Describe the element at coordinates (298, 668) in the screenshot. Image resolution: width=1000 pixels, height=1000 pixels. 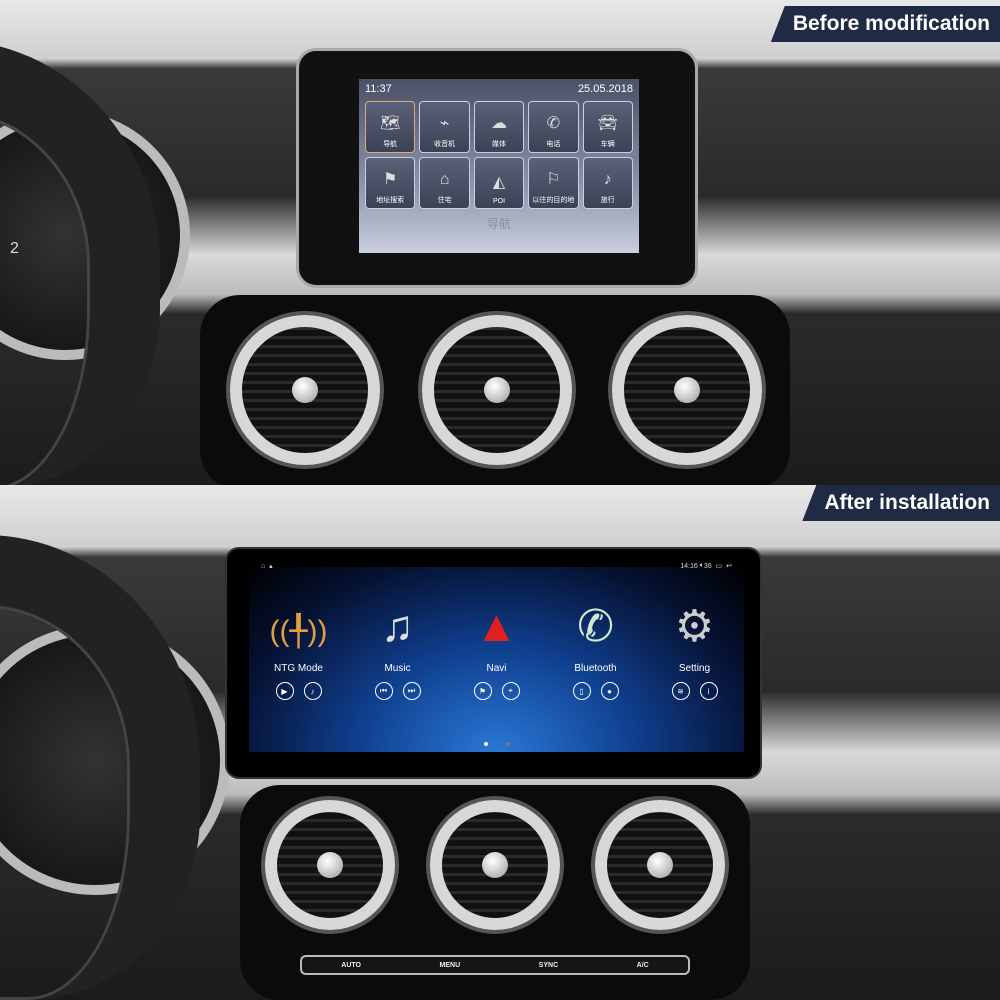
I see `app-label: NTG Mode` at that location.